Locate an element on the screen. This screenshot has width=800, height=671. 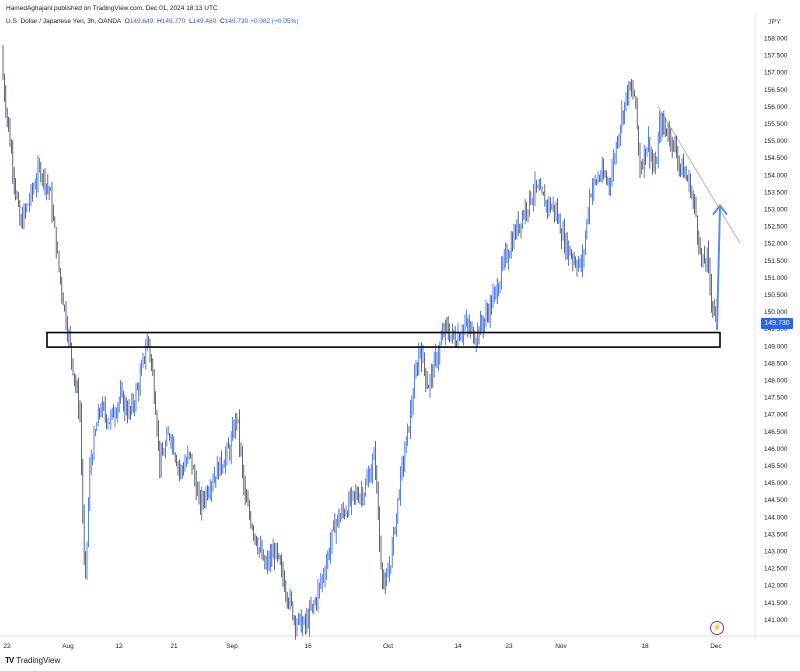
price-tick-label: 142.500 is located at coordinates (776, 569).